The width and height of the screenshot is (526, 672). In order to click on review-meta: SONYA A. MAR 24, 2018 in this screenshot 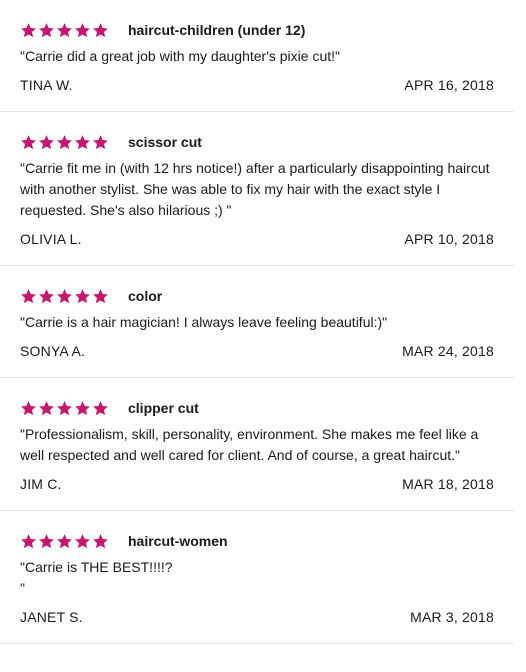, I will do `click(257, 351)`.